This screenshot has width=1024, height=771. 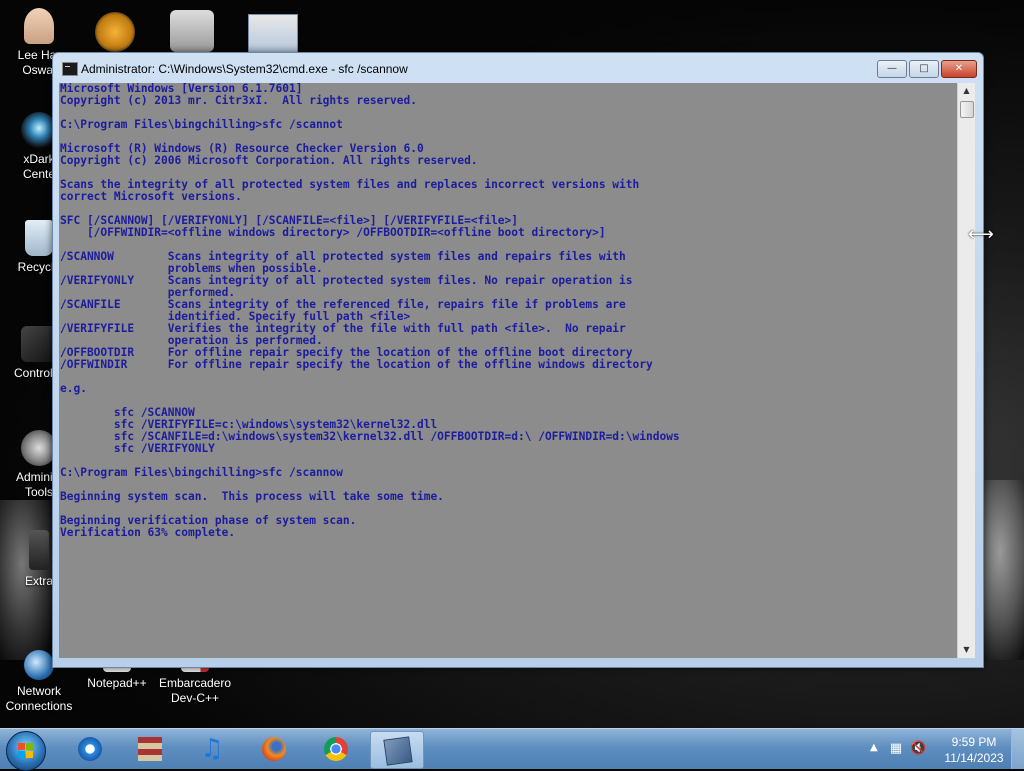 I want to click on windows-logo-icon, so click(x=26, y=751).